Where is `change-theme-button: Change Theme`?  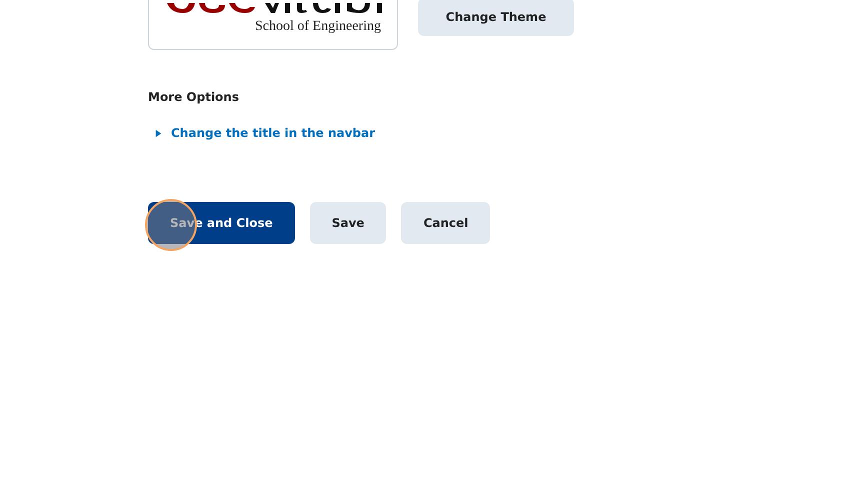
change-theme-button: Change Theme is located at coordinates (496, 18).